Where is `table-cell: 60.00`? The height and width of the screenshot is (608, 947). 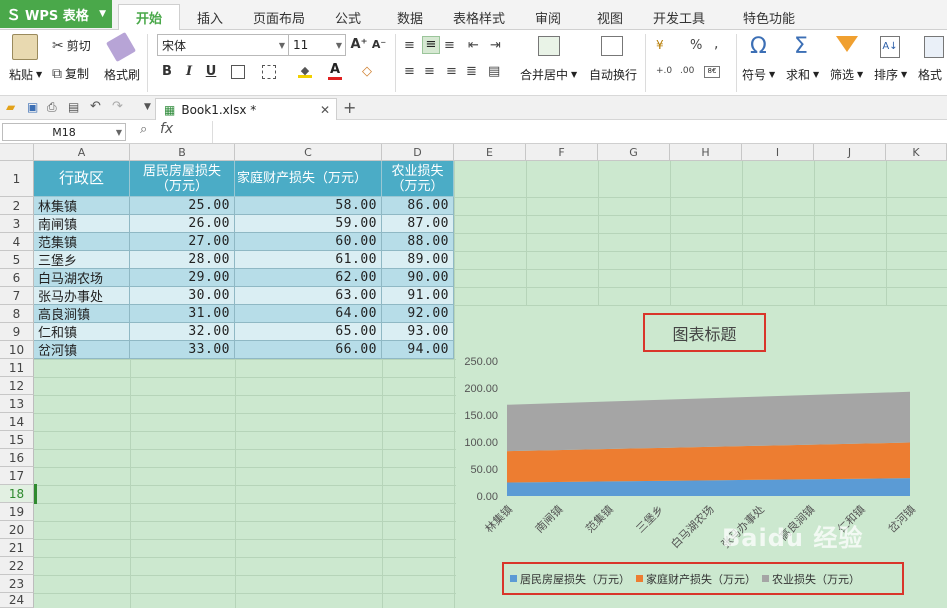
table-cell: 60.00 is located at coordinates (308, 242).